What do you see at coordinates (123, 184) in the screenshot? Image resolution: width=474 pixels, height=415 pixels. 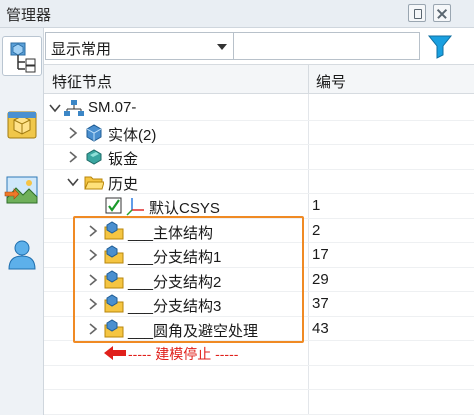 I see `tree-label: 历史` at bounding box center [123, 184].